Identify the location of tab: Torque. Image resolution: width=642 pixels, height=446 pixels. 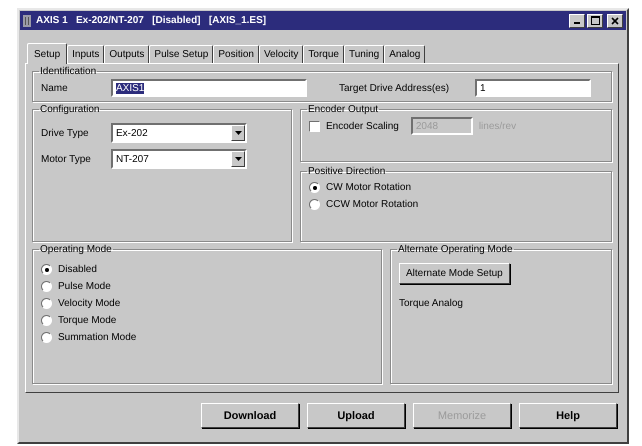
(323, 54).